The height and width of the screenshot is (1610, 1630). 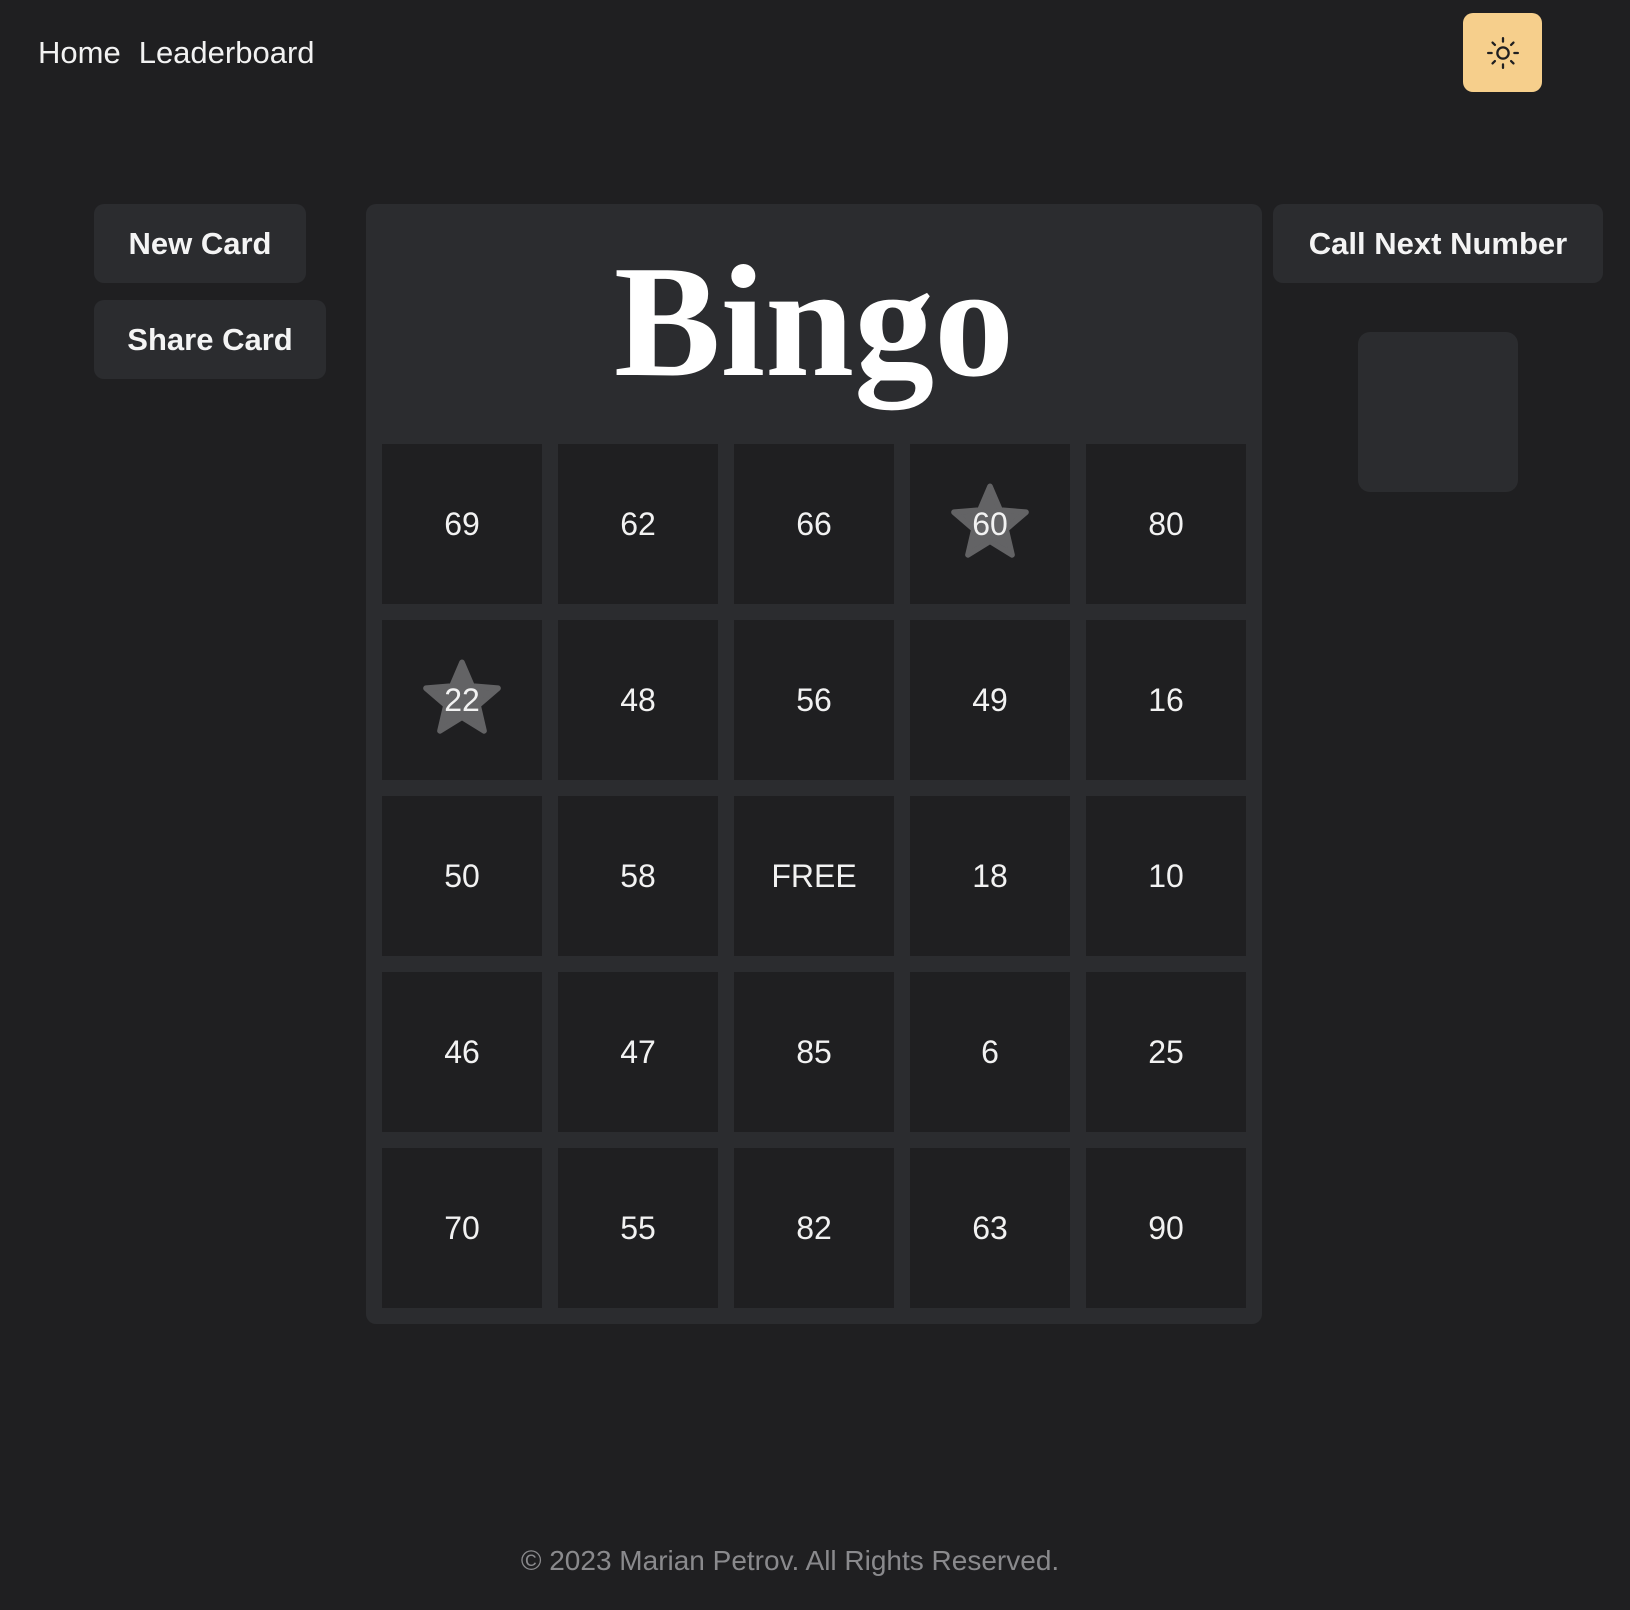 What do you see at coordinates (79, 53) in the screenshot?
I see `nav-home-link: Home` at bounding box center [79, 53].